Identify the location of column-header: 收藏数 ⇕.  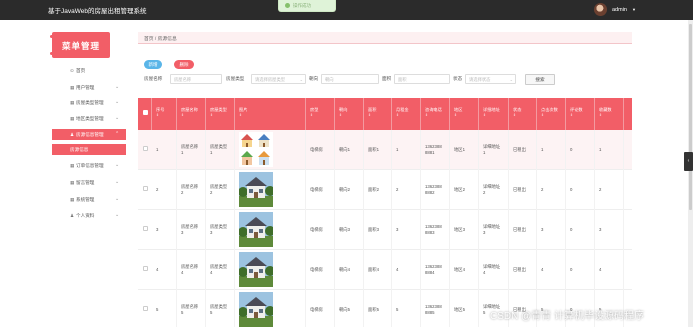
(609, 114).